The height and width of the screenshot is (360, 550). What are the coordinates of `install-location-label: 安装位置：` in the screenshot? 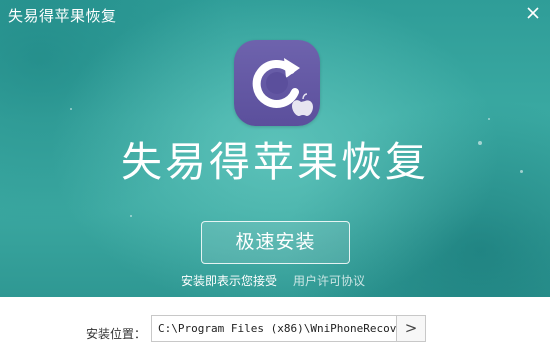 It's located at (116, 334).